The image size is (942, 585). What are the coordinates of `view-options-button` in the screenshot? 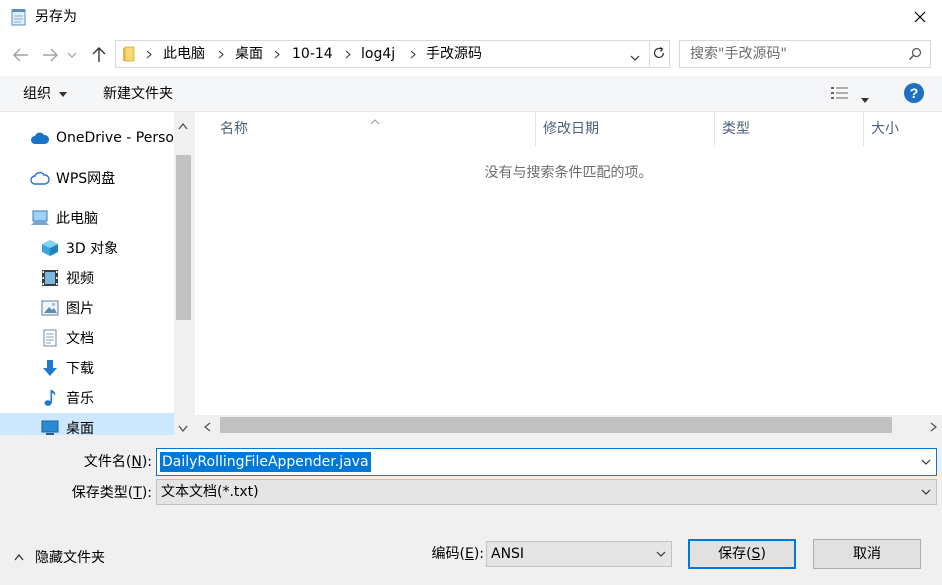 It's located at (840, 95).